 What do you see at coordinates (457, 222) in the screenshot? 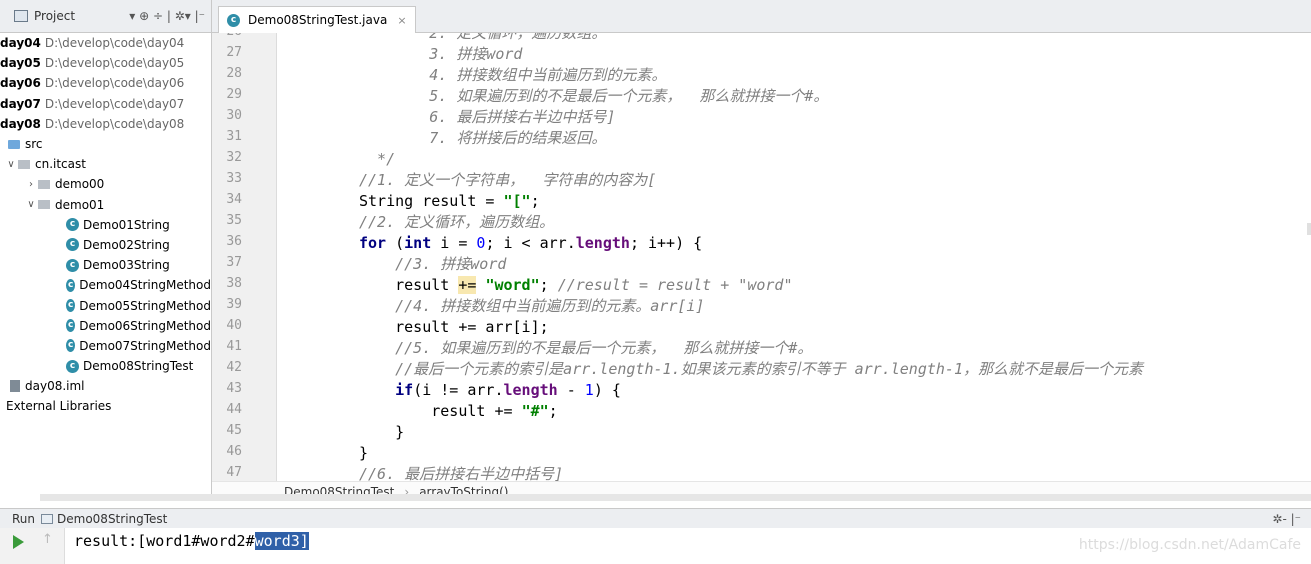
I see `code-line: //2. 定义循环，遍历数组。` at bounding box center [457, 222].